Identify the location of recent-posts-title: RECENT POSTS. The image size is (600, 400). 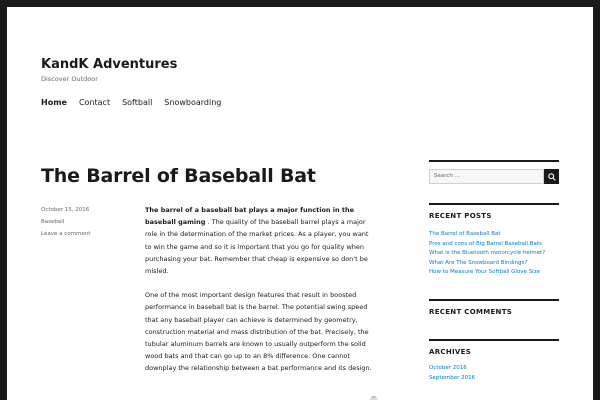
(460, 216).